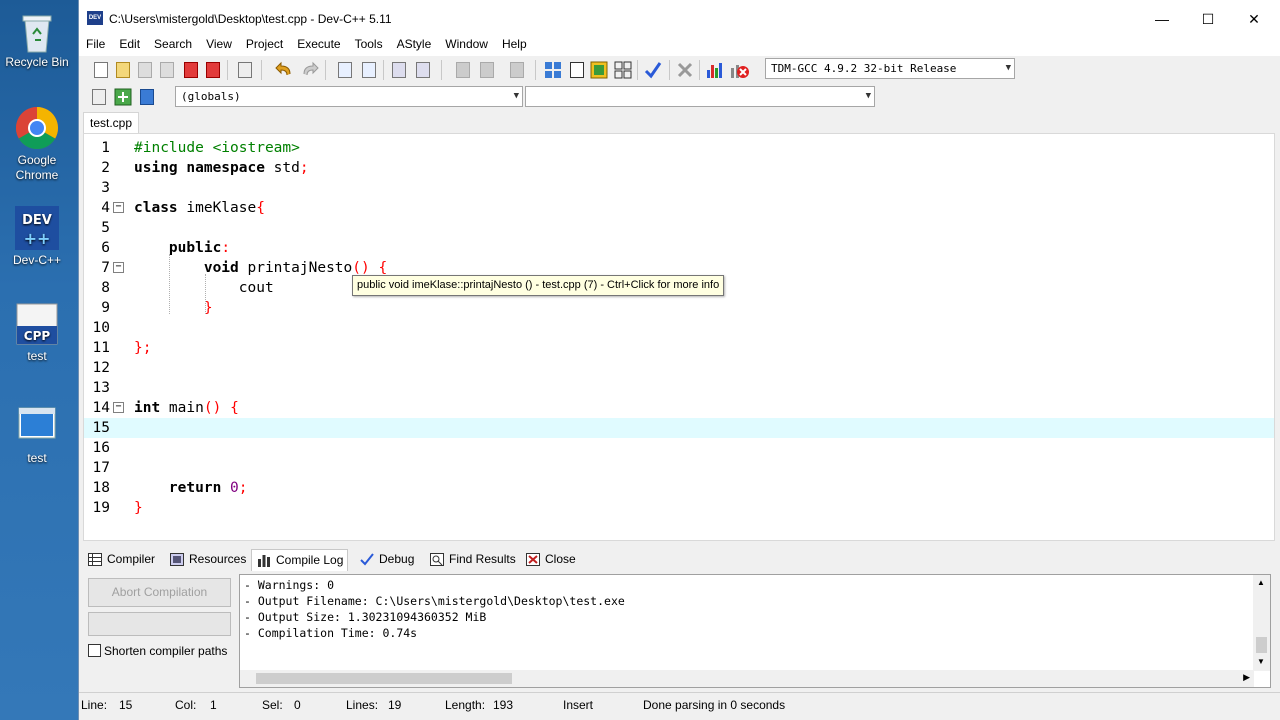 This screenshot has height=720, width=1280. Describe the element at coordinates (105, 248) in the screenshot. I see `line-number: 6` at that location.